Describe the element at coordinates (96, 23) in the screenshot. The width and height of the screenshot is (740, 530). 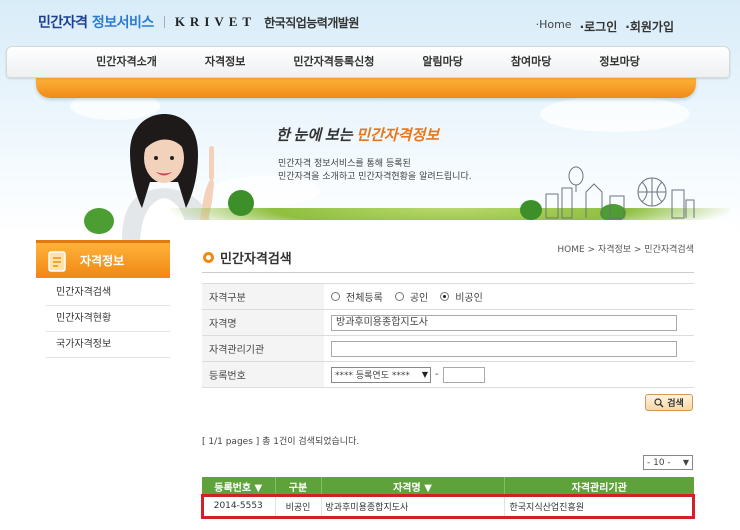
I see `logo-main-text: 민간자격 정보서비스` at that location.